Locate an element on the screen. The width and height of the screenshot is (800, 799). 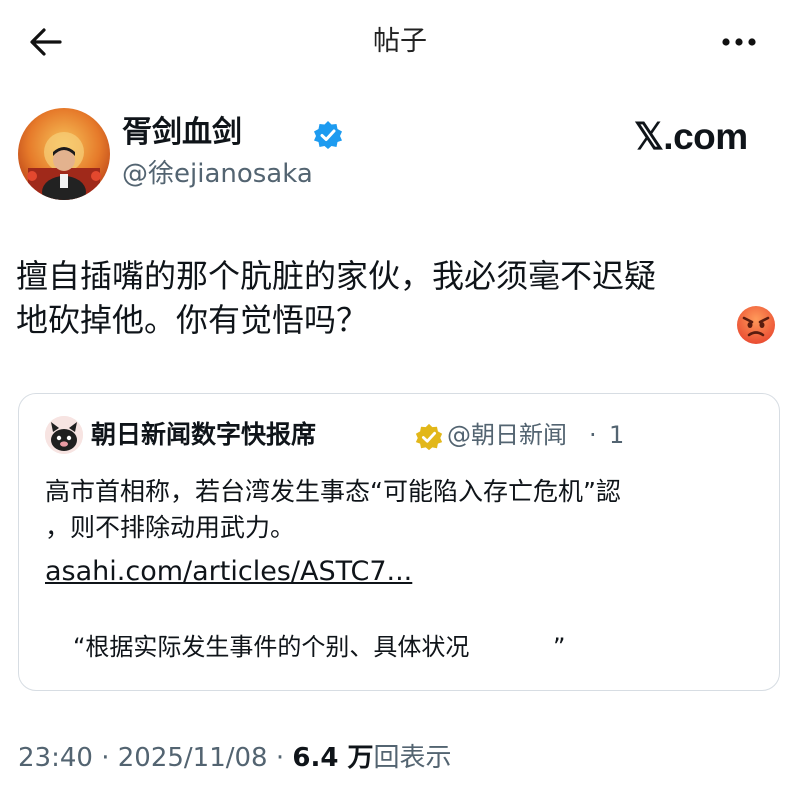
quoted-post-text: 高市首相称，若台湾发生事态“可能陷入存亡危机”認 ，则不排除动用武力。 is located at coordinates (405, 510).